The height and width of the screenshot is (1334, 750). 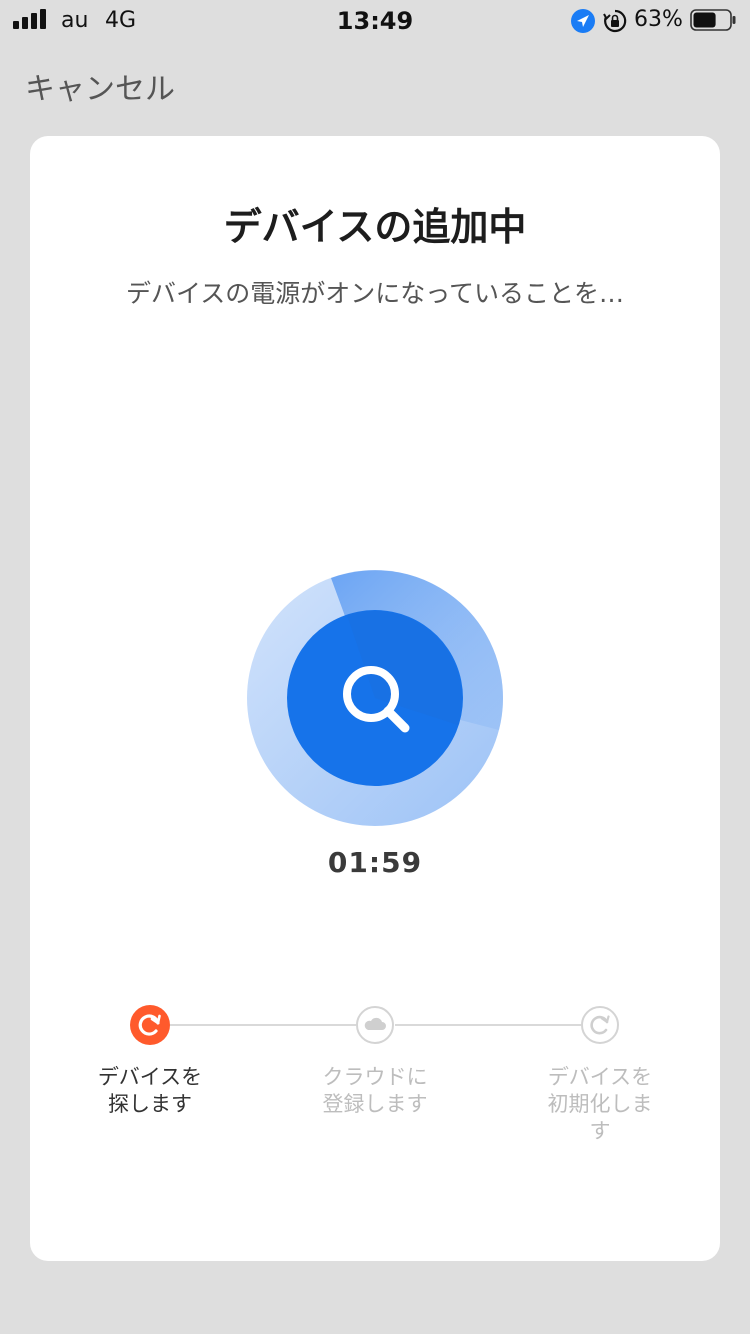 What do you see at coordinates (375, 1090) in the screenshot?
I see `step-label-cloud: クラウドに 登録します` at bounding box center [375, 1090].